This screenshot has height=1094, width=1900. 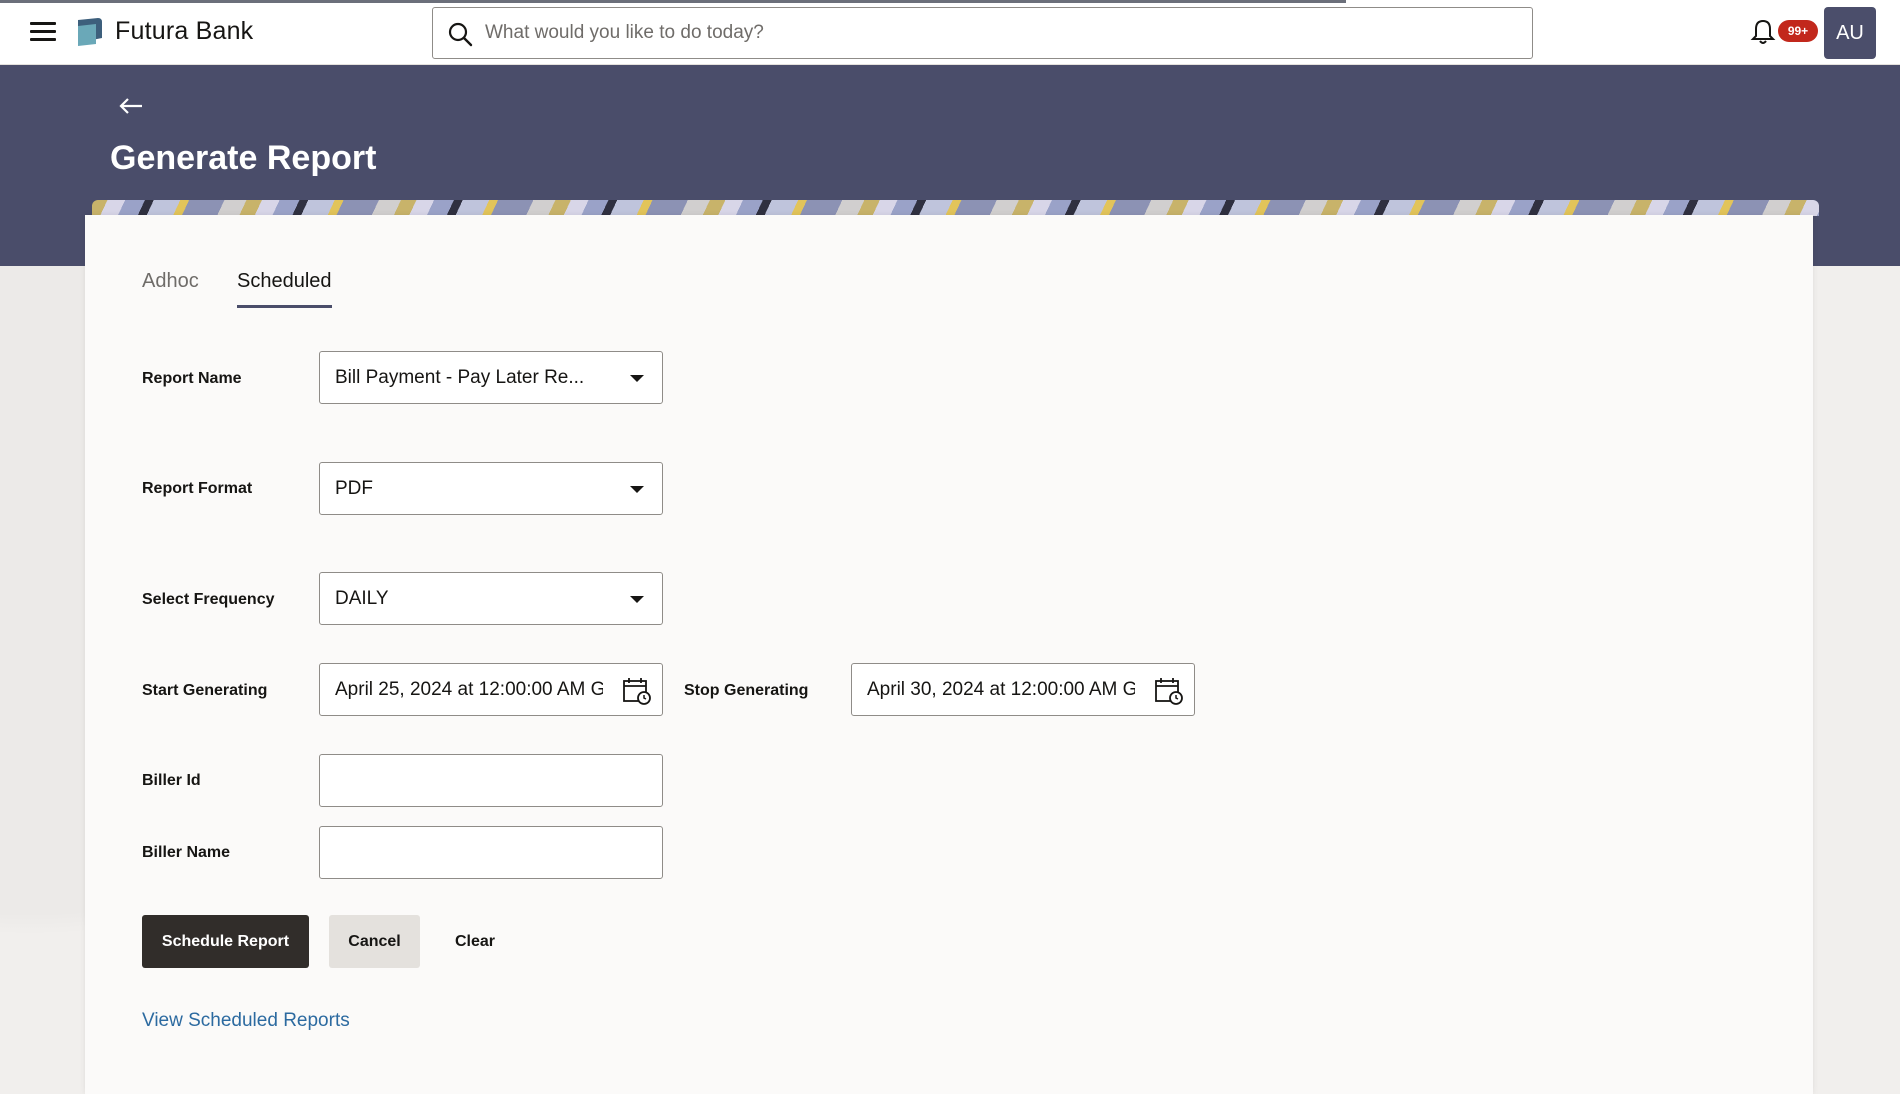 What do you see at coordinates (246, 1021) in the screenshot?
I see `view-scheduled-reports-link: View Scheduled Reports` at bounding box center [246, 1021].